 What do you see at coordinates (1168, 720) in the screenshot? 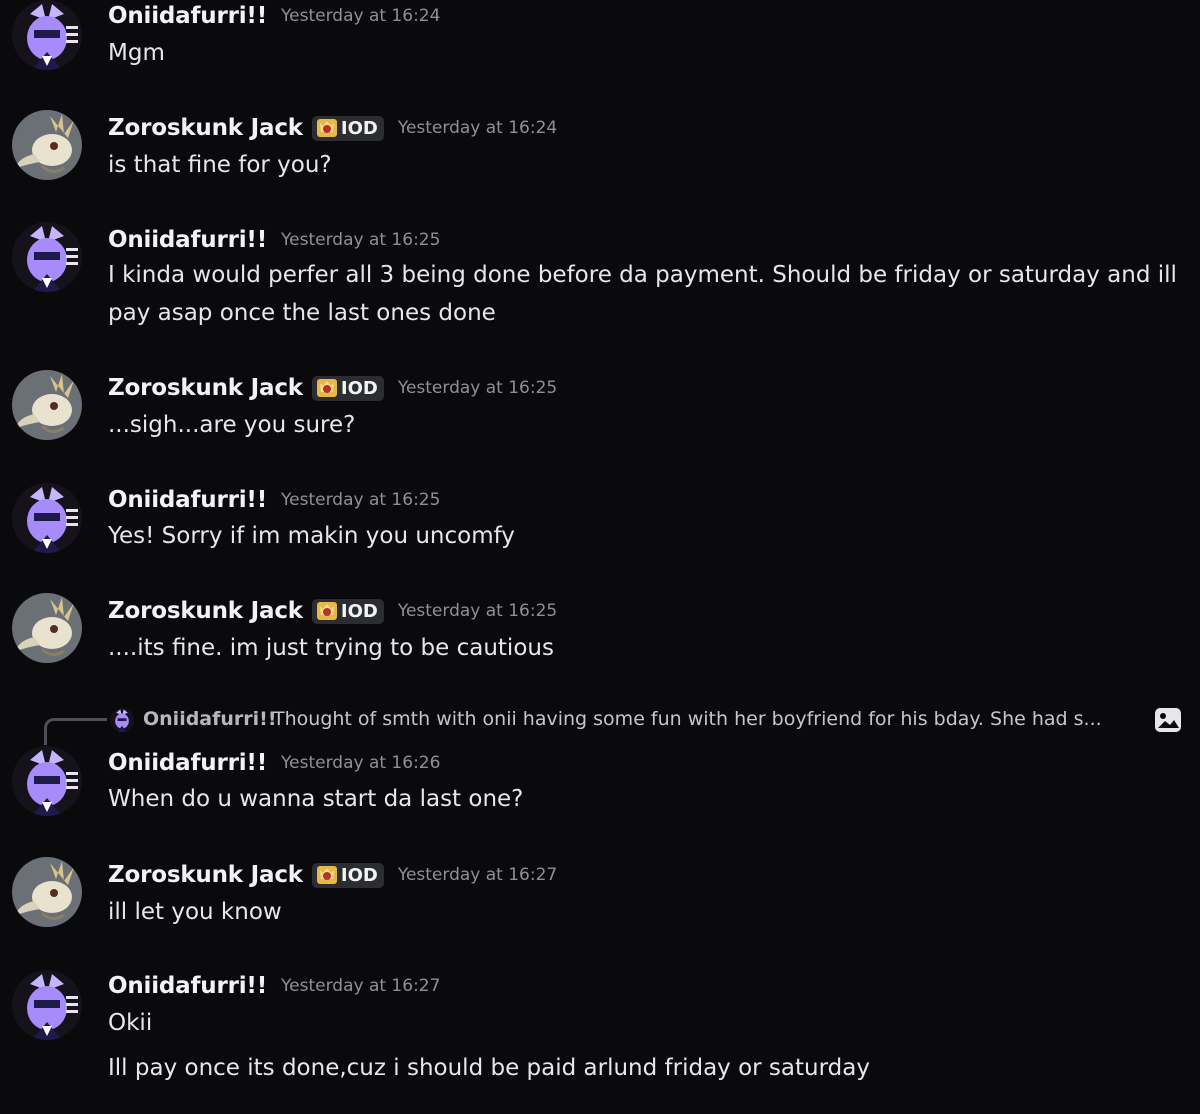
I see `image-icon` at bounding box center [1168, 720].